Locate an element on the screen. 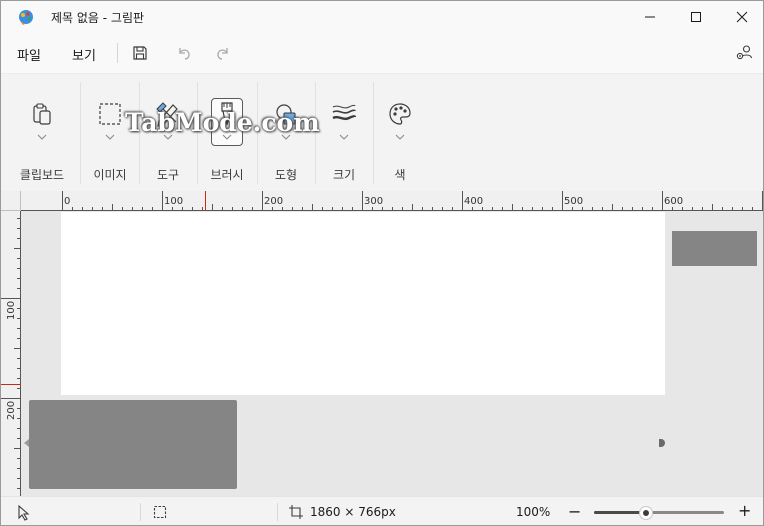  palette-icon is located at coordinates (400, 114).